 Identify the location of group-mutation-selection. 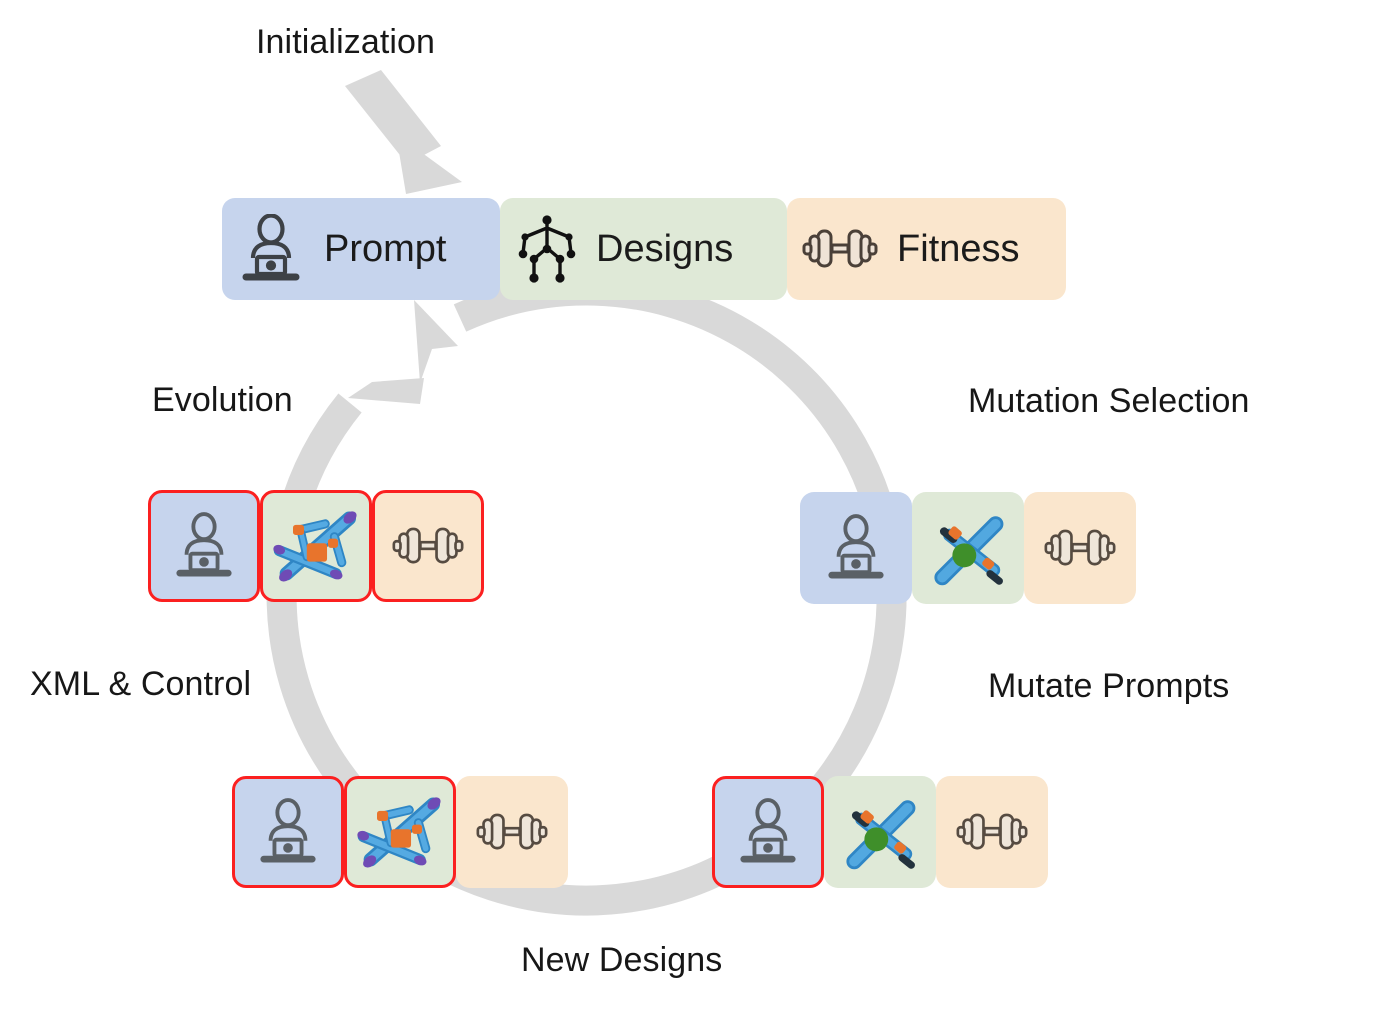
(968, 548).